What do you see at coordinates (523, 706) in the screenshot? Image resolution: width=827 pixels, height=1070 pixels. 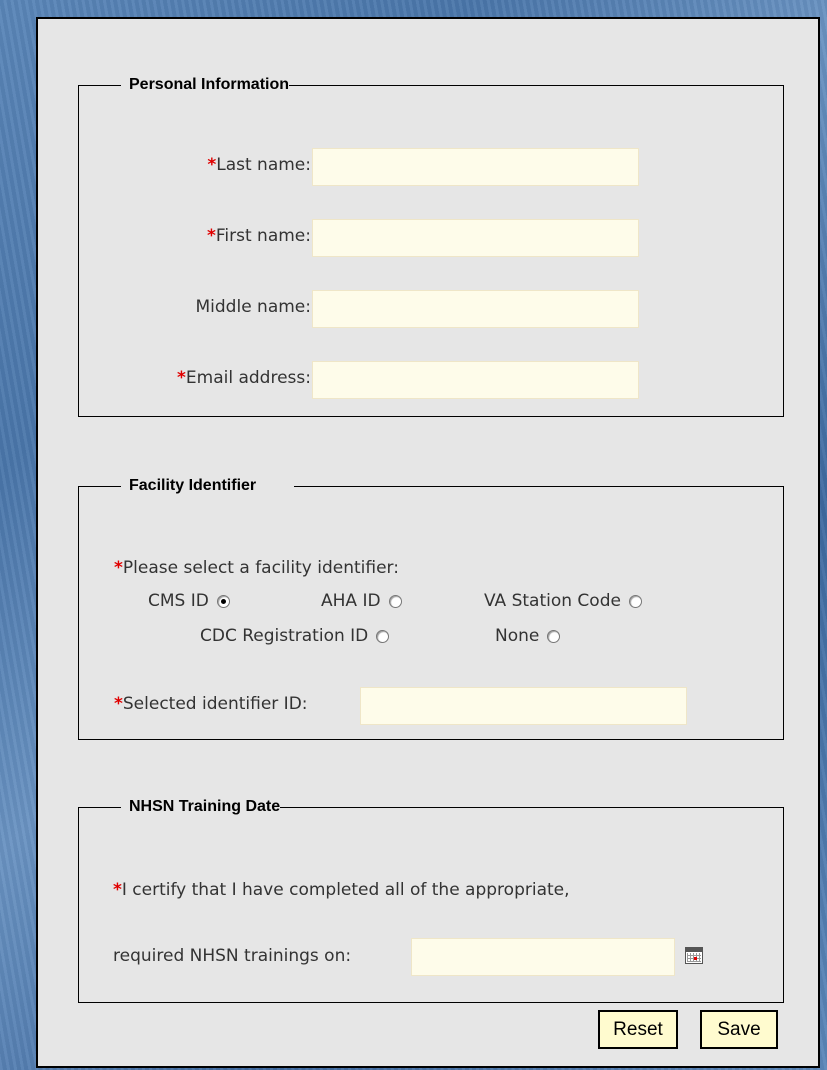 I see `selected-identifier-id-input` at bounding box center [523, 706].